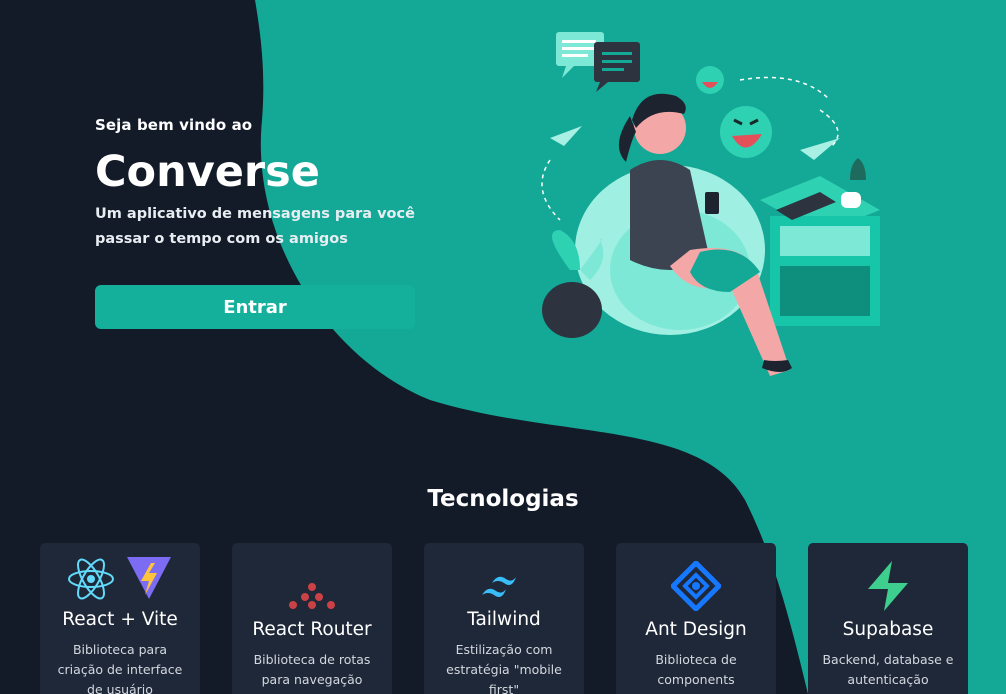 The image size is (1006, 694). I want to click on vite-icon, so click(149, 578).